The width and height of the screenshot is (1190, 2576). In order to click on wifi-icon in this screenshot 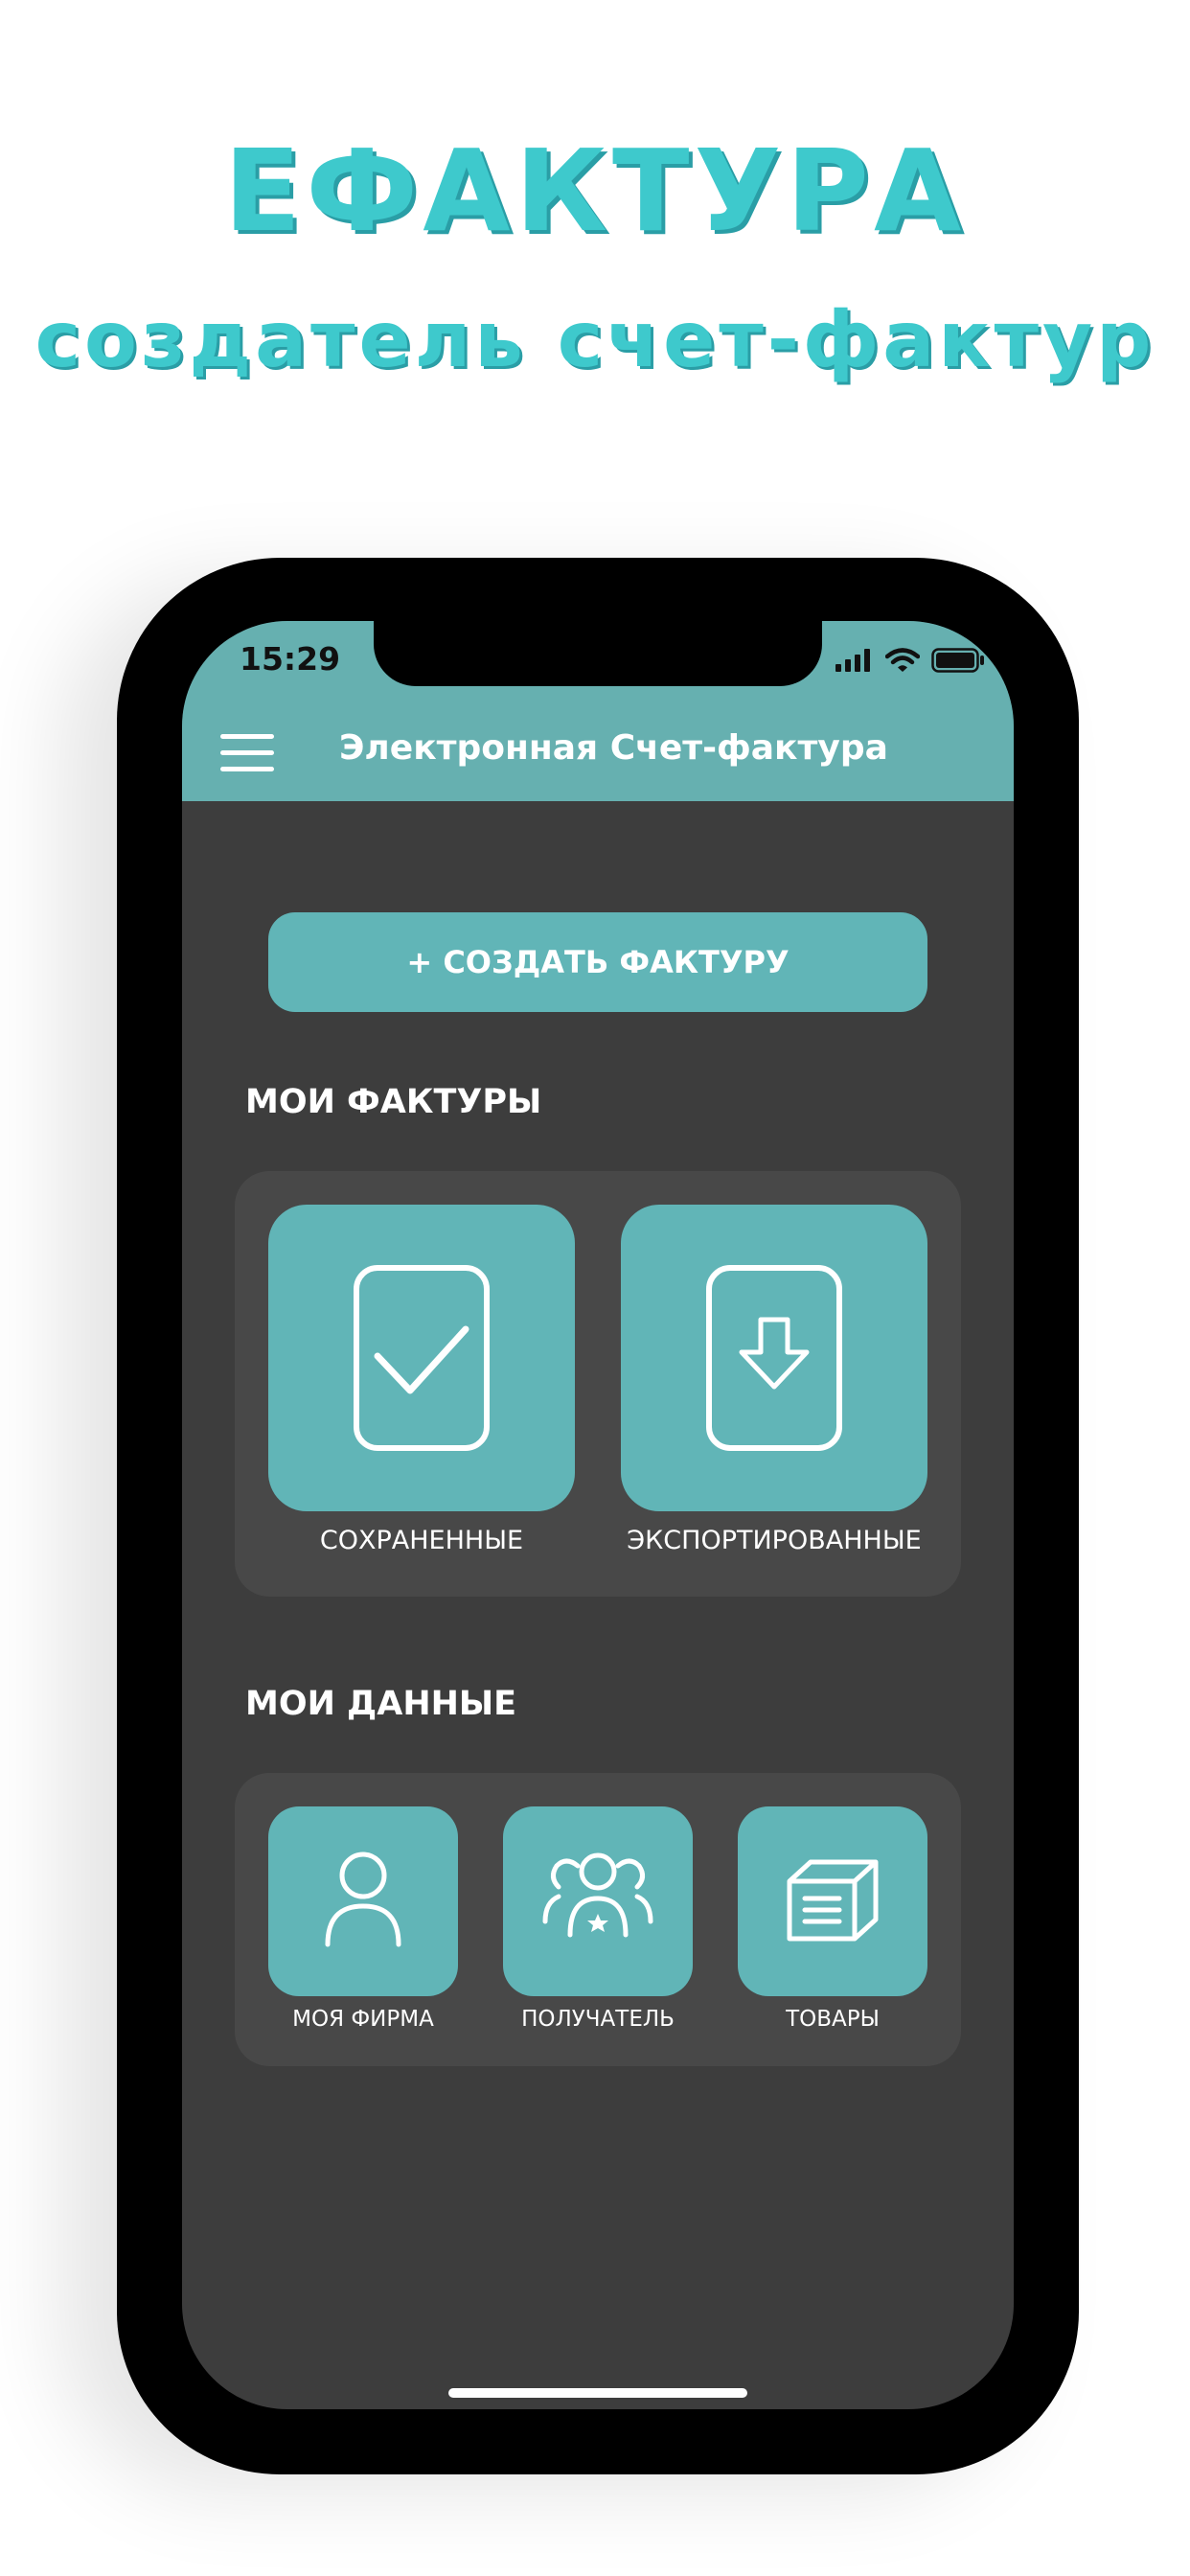, I will do `click(903, 660)`.